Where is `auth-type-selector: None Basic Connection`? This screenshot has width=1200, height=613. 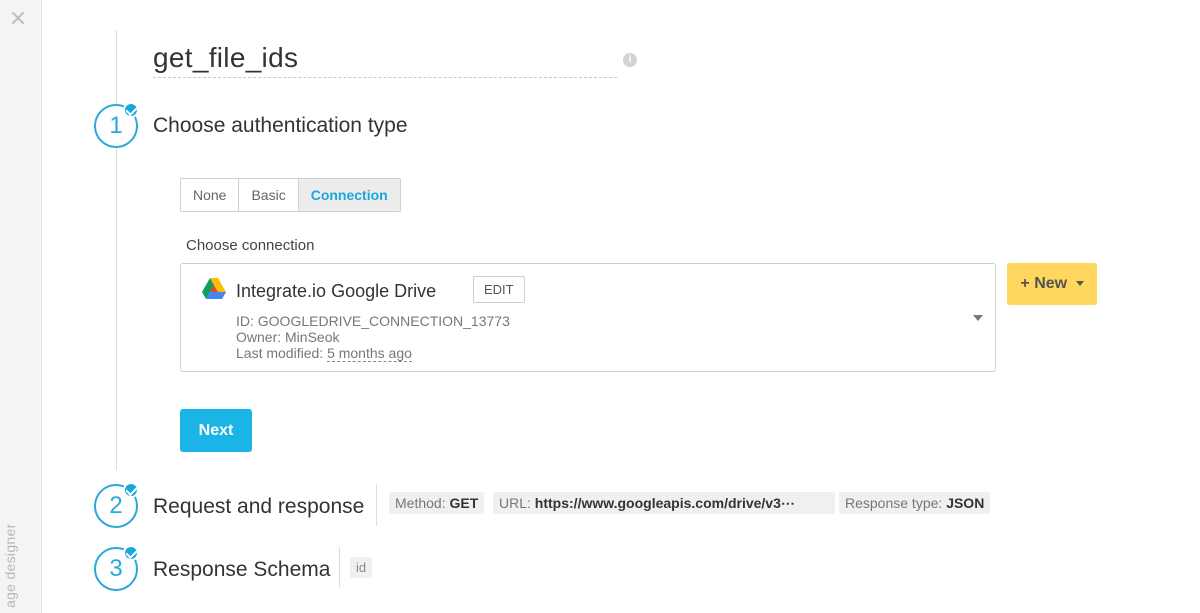
auth-type-selector: None Basic Connection is located at coordinates (290, 195).